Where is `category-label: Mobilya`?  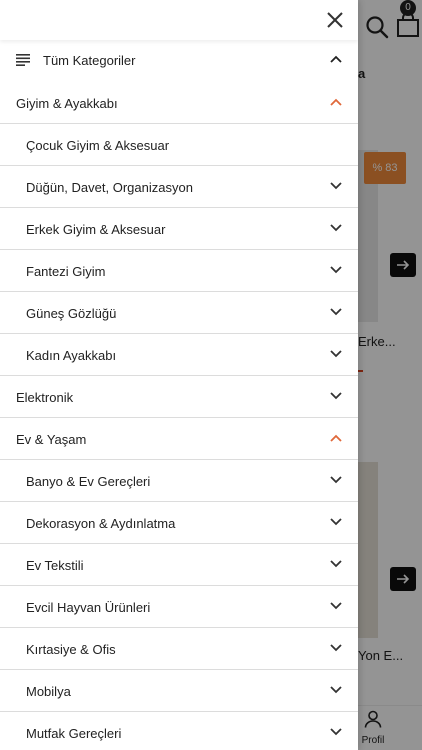
category-label: Mobilya is located at coordinates (48, 691).